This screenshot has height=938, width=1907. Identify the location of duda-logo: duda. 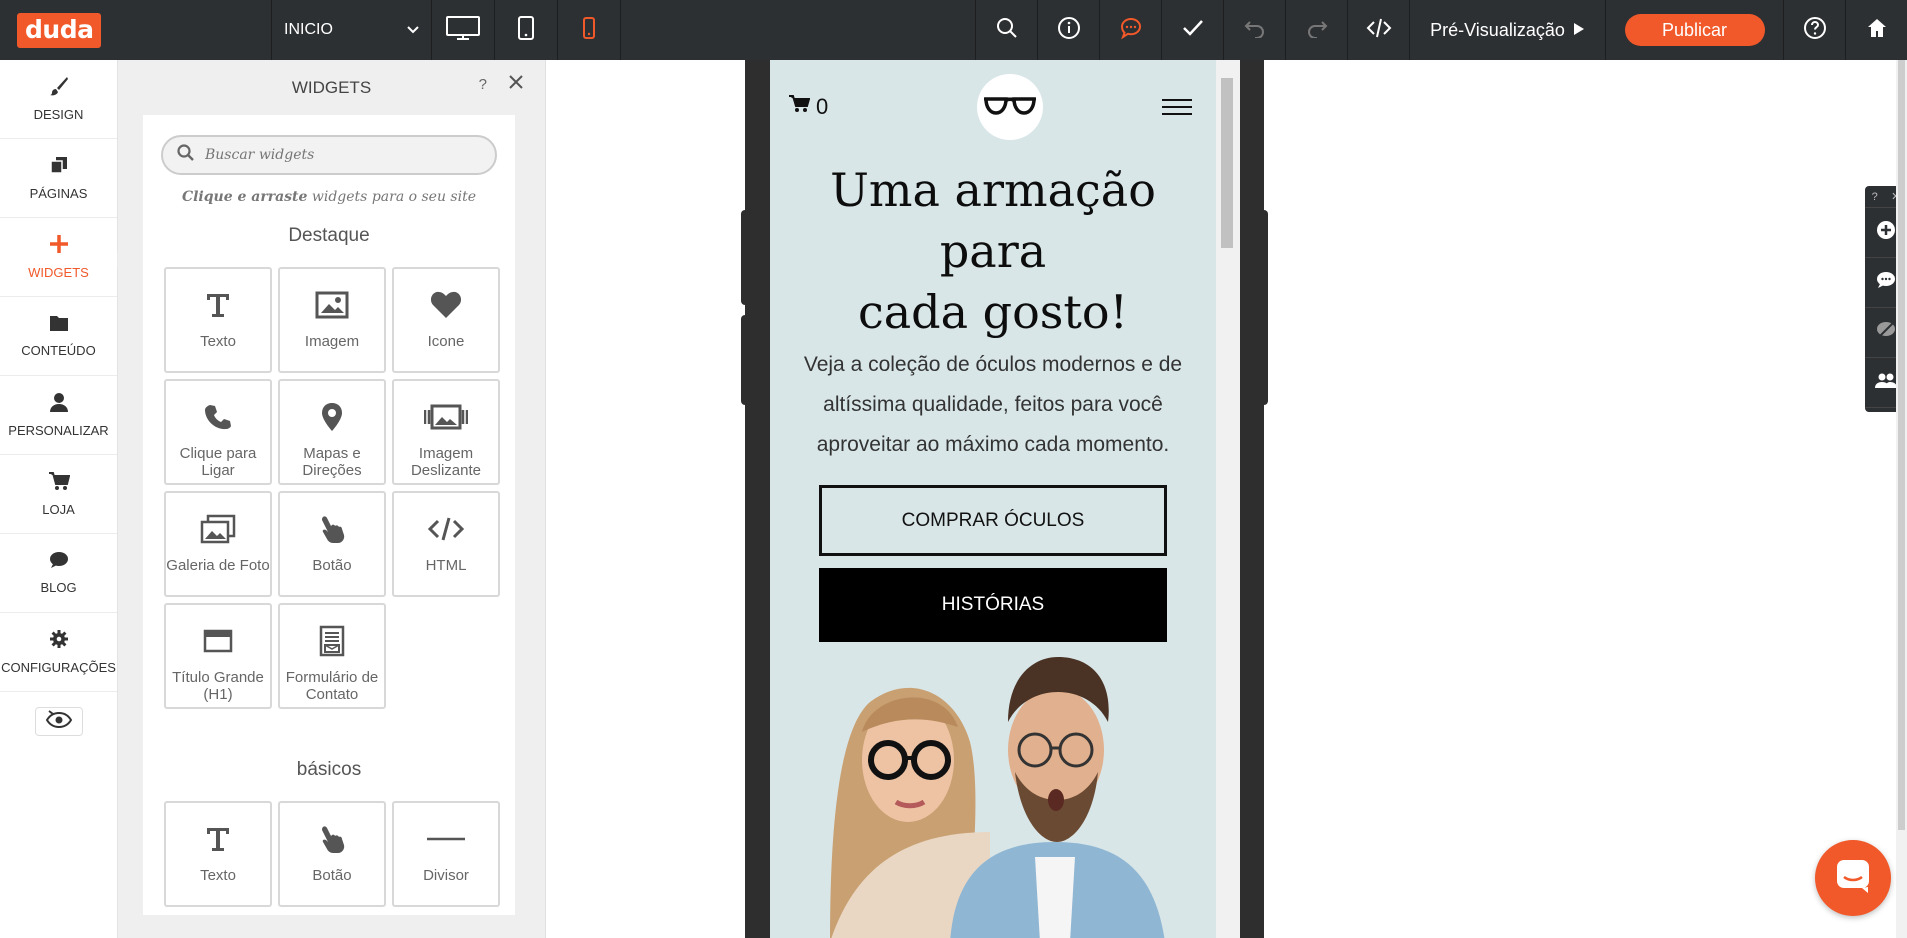
(59, 30).